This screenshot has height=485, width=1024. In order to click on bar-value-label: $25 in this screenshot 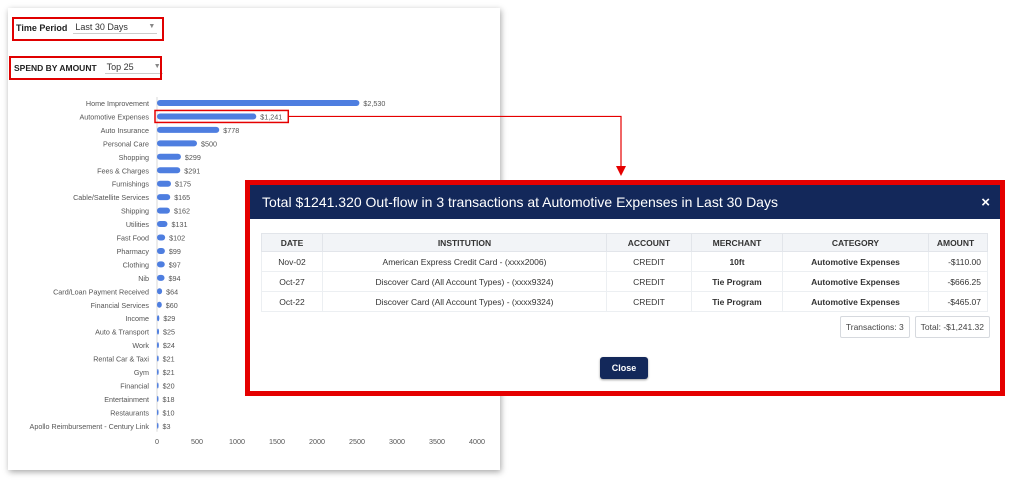, I will do `click(169, 332)`.